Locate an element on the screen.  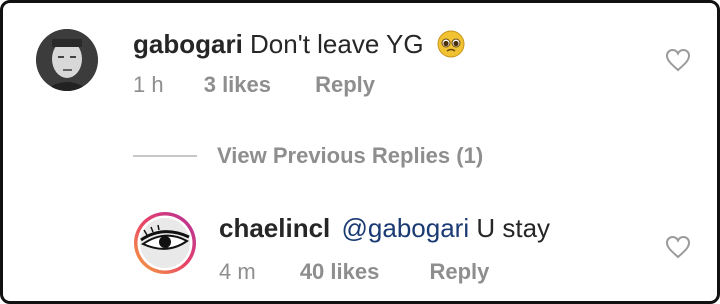
avatar-photo-gabogari is located at coordinates (67, 60).